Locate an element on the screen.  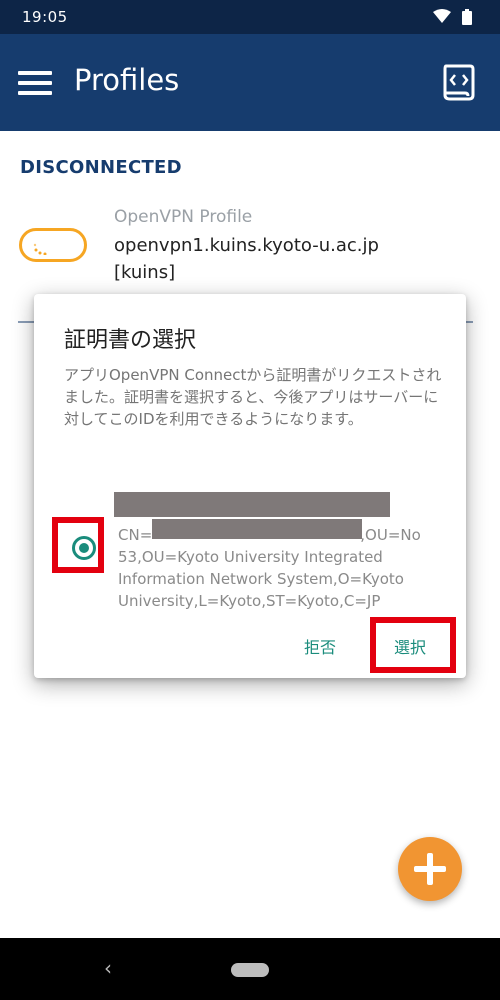
status-icons is located at coordinates (452, 18).